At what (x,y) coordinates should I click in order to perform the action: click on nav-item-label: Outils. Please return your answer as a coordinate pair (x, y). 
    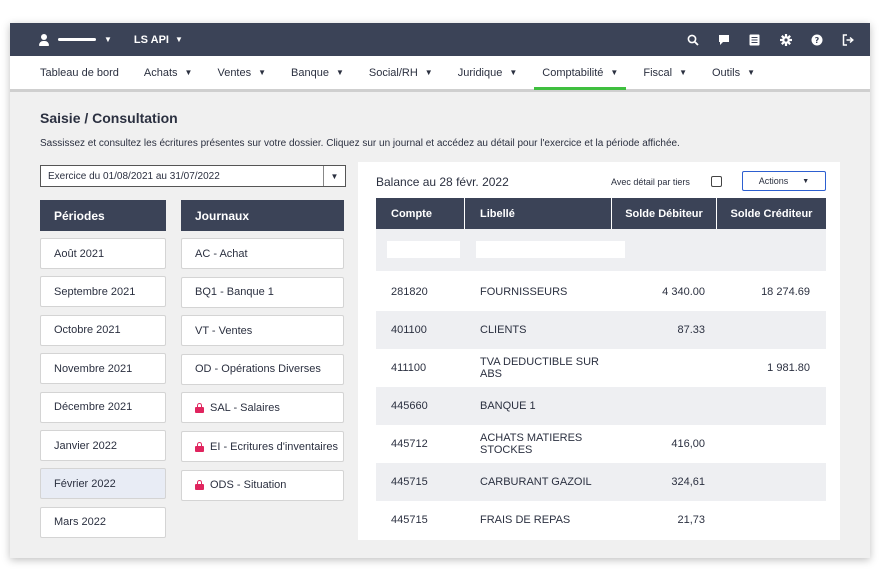
    Looking at the image, I should click on (726, 72).